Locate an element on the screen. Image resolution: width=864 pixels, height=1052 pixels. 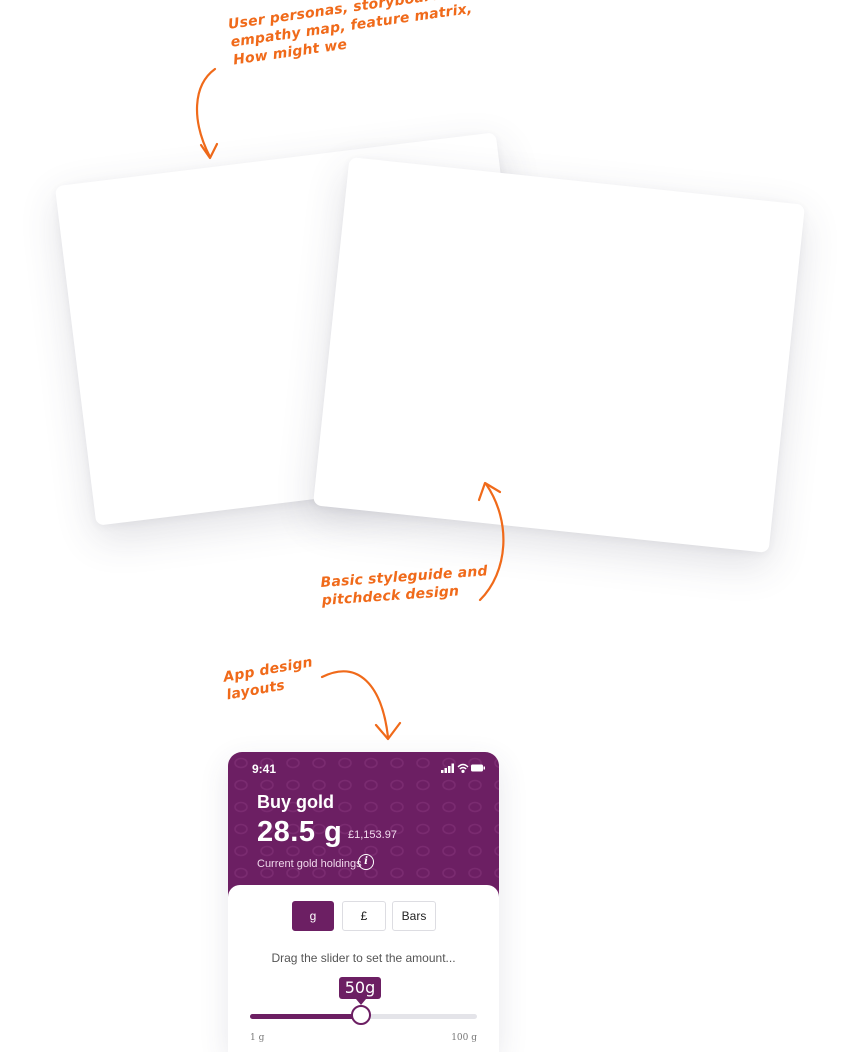
annotation-styleguide: Basic styleguide and pitchdeck design is located at coordinates (405, 586).